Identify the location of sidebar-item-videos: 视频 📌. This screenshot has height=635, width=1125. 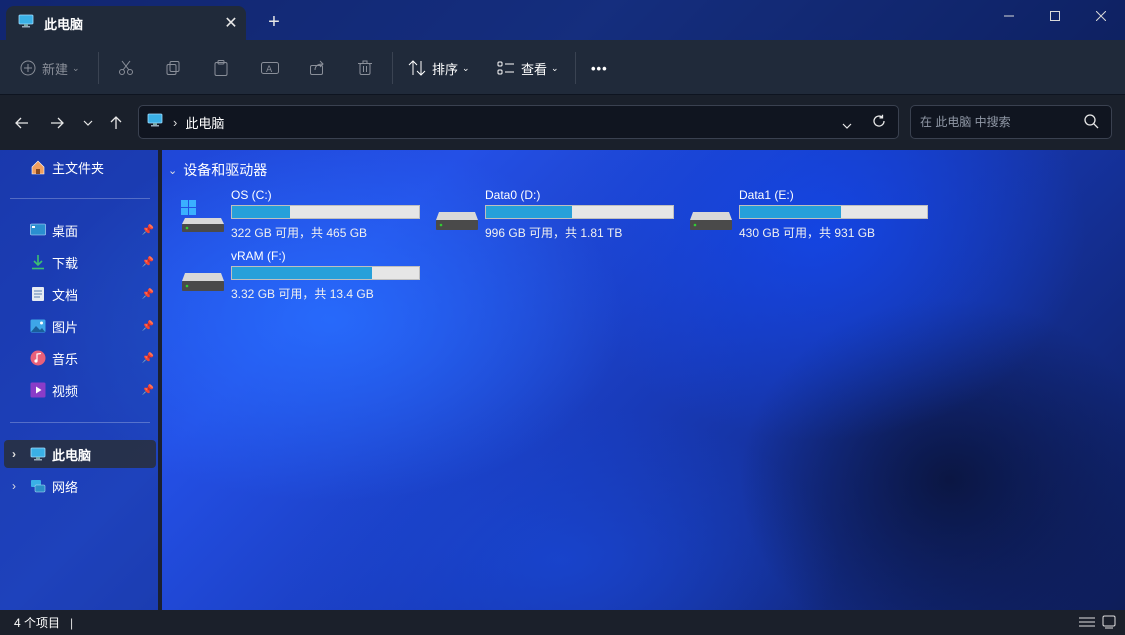
(93, 390).